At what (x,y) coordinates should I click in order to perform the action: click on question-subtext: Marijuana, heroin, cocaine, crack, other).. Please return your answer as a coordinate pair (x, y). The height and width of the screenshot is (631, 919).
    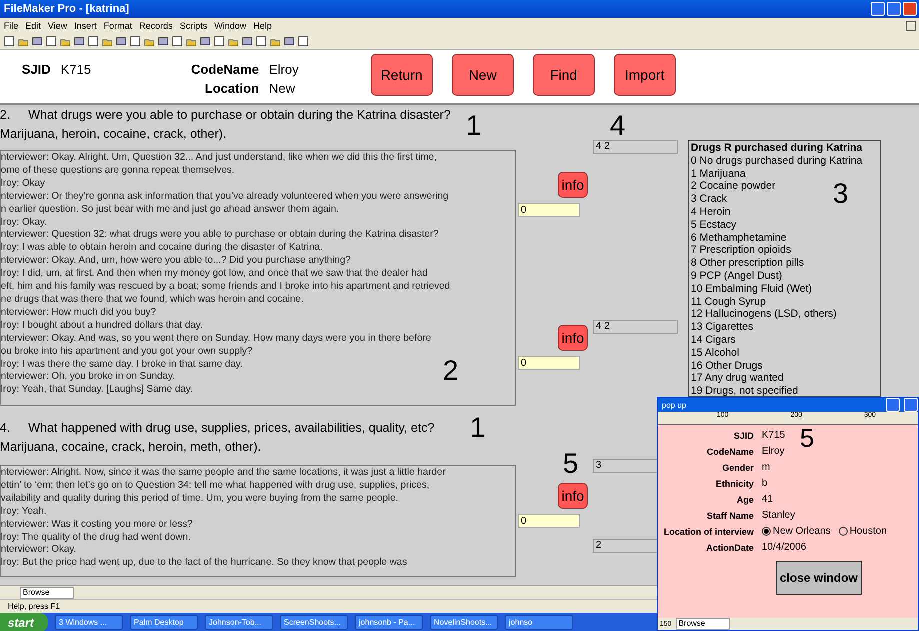
    Looking at the image, I should click on (113, 134).